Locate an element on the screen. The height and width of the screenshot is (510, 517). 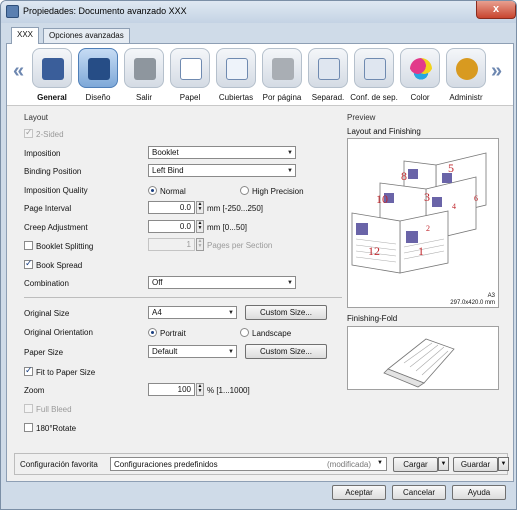
page-interval-spinner-icon: ▲ ▼ is located at coordinates (200, 207).